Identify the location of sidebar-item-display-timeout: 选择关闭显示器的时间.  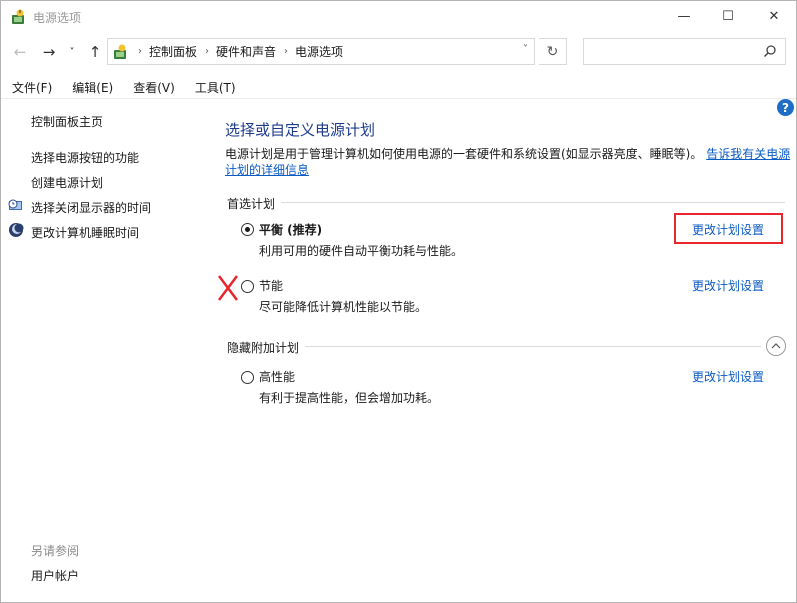
(91, 207).